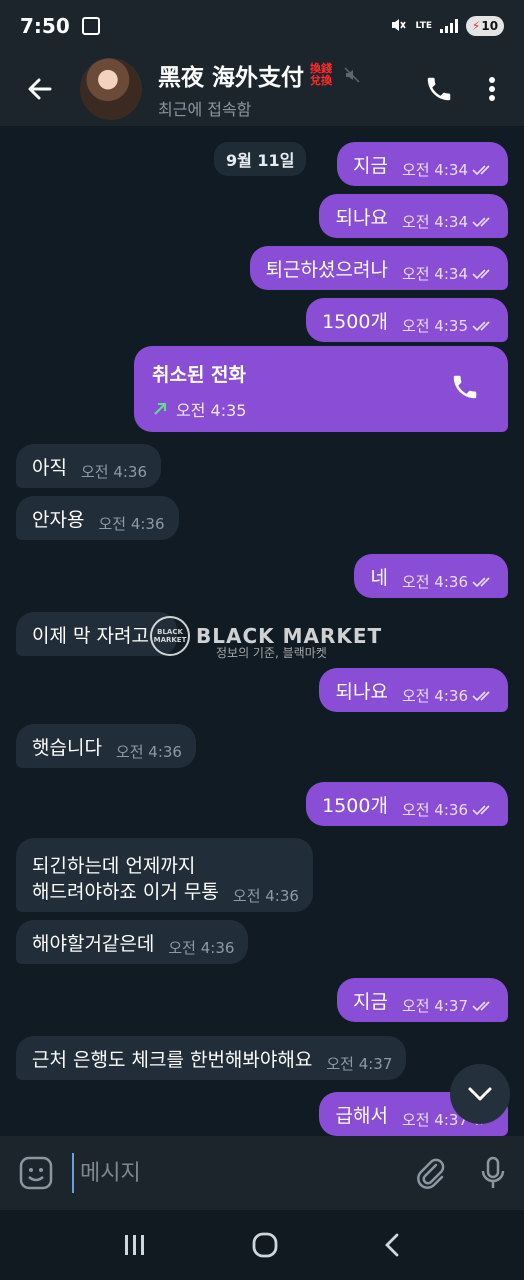 Image resolution: width=524 pixels, height=1280 pixels. Describe the element at coordinates (125, 879) in the screenshot. I see `message-text: 되긴하는데 언제까지 해드려야하죠 이거 무통` at that location.